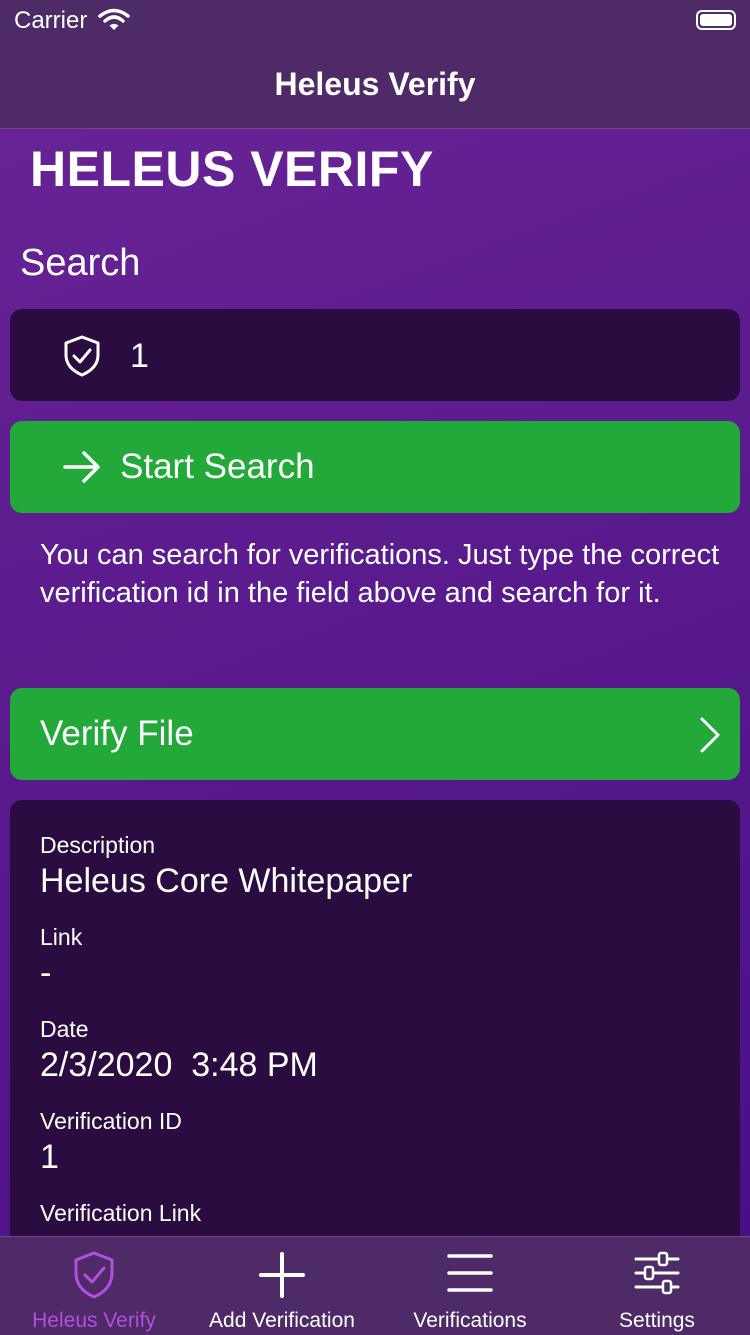 The height and width of the screenshot is (1335, 750). What do you see at coordinates (98, 845) in the screenshot?
I see `description-label: Description` at bounding box center [98, 845].